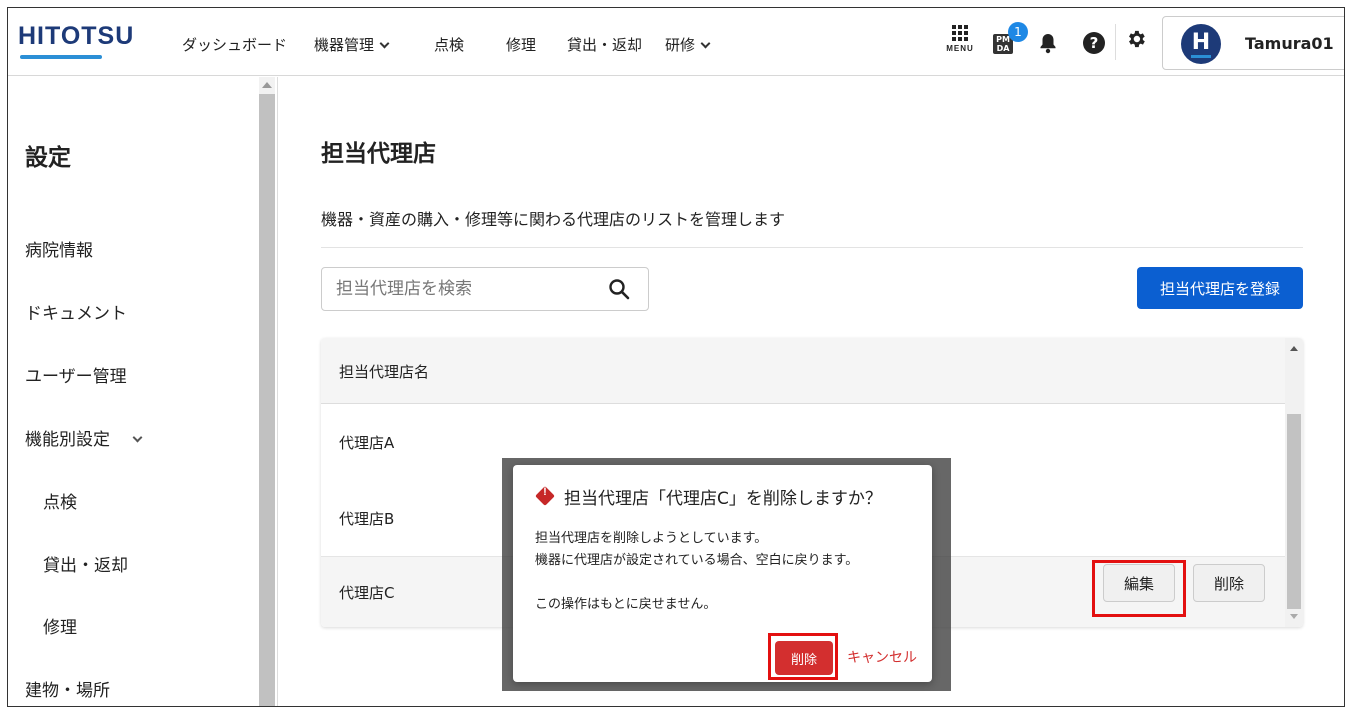  What do you see at coordinates (960, 33) in the screenshot?
I see `grid-icon` at bounding box center [960, 33].